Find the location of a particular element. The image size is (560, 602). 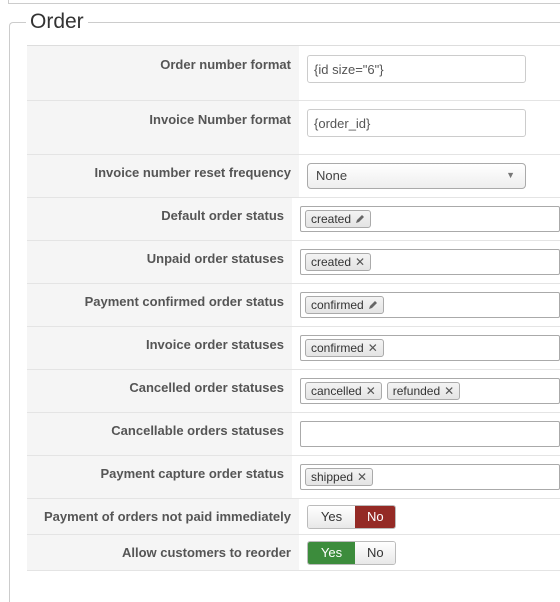

label-unpaid-statuses: Unpaid order statuses is located at coordinates (159, 262).